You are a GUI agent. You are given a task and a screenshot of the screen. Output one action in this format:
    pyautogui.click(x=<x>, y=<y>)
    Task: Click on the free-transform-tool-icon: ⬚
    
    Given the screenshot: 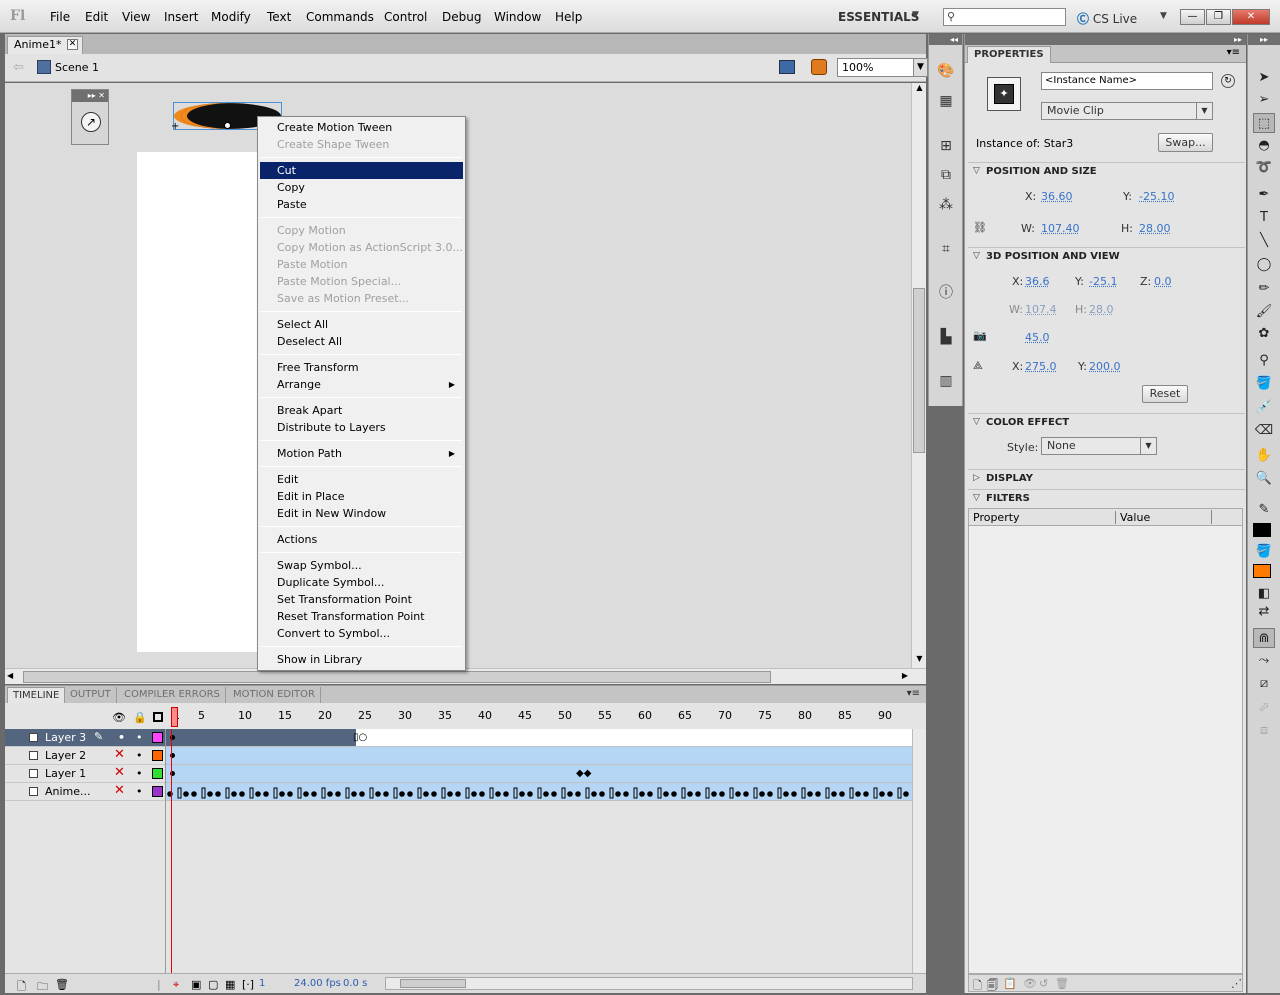 What is the action you would take?
    pyautogui.click(x=1264, y=123)
    